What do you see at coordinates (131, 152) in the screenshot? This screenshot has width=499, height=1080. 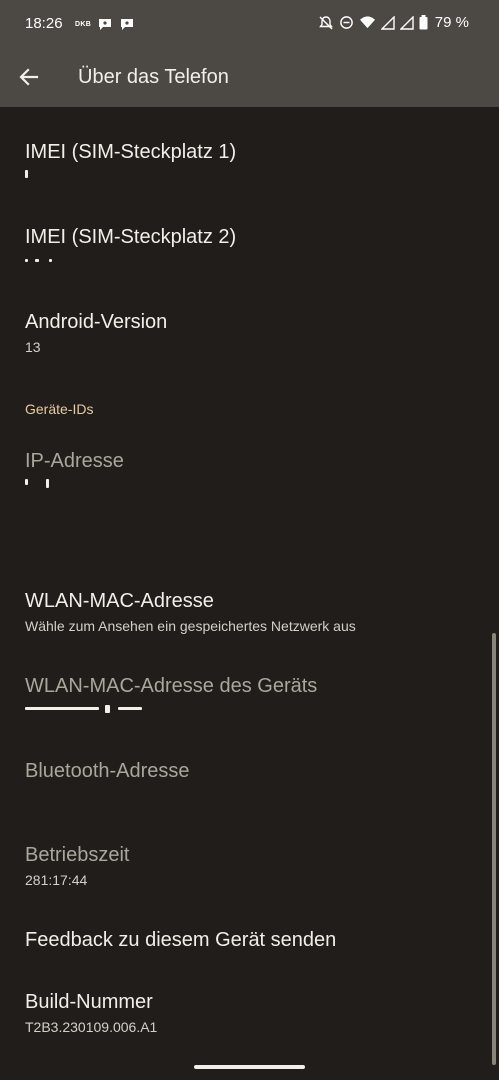 I see `item-title: IMEI (SIM-Steckplatz 1)` at bounding box center [131, 152].